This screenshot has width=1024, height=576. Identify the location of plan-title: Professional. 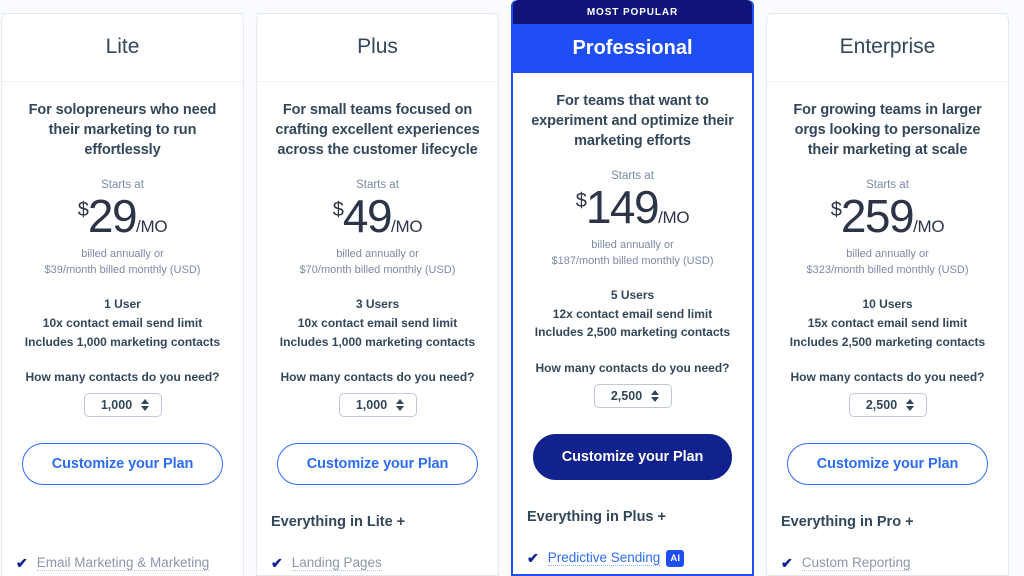
(632, 48).